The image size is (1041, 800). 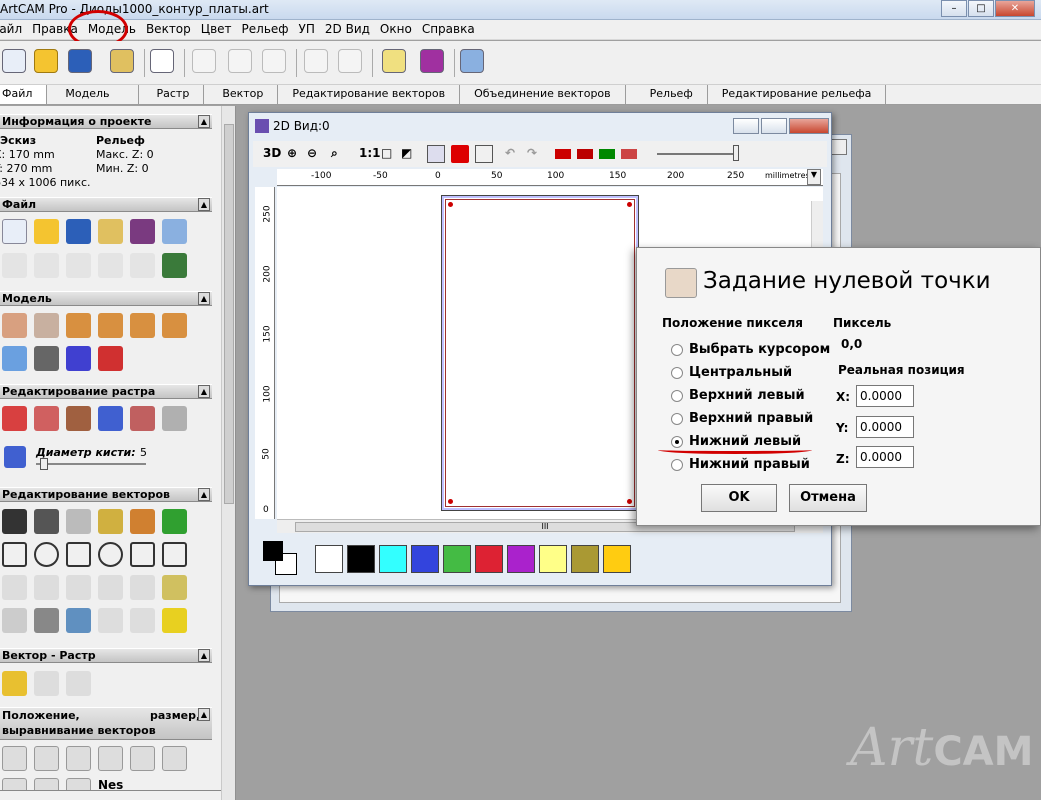 I want to click on redo-icon: ↷, so click(x=532, y=153).